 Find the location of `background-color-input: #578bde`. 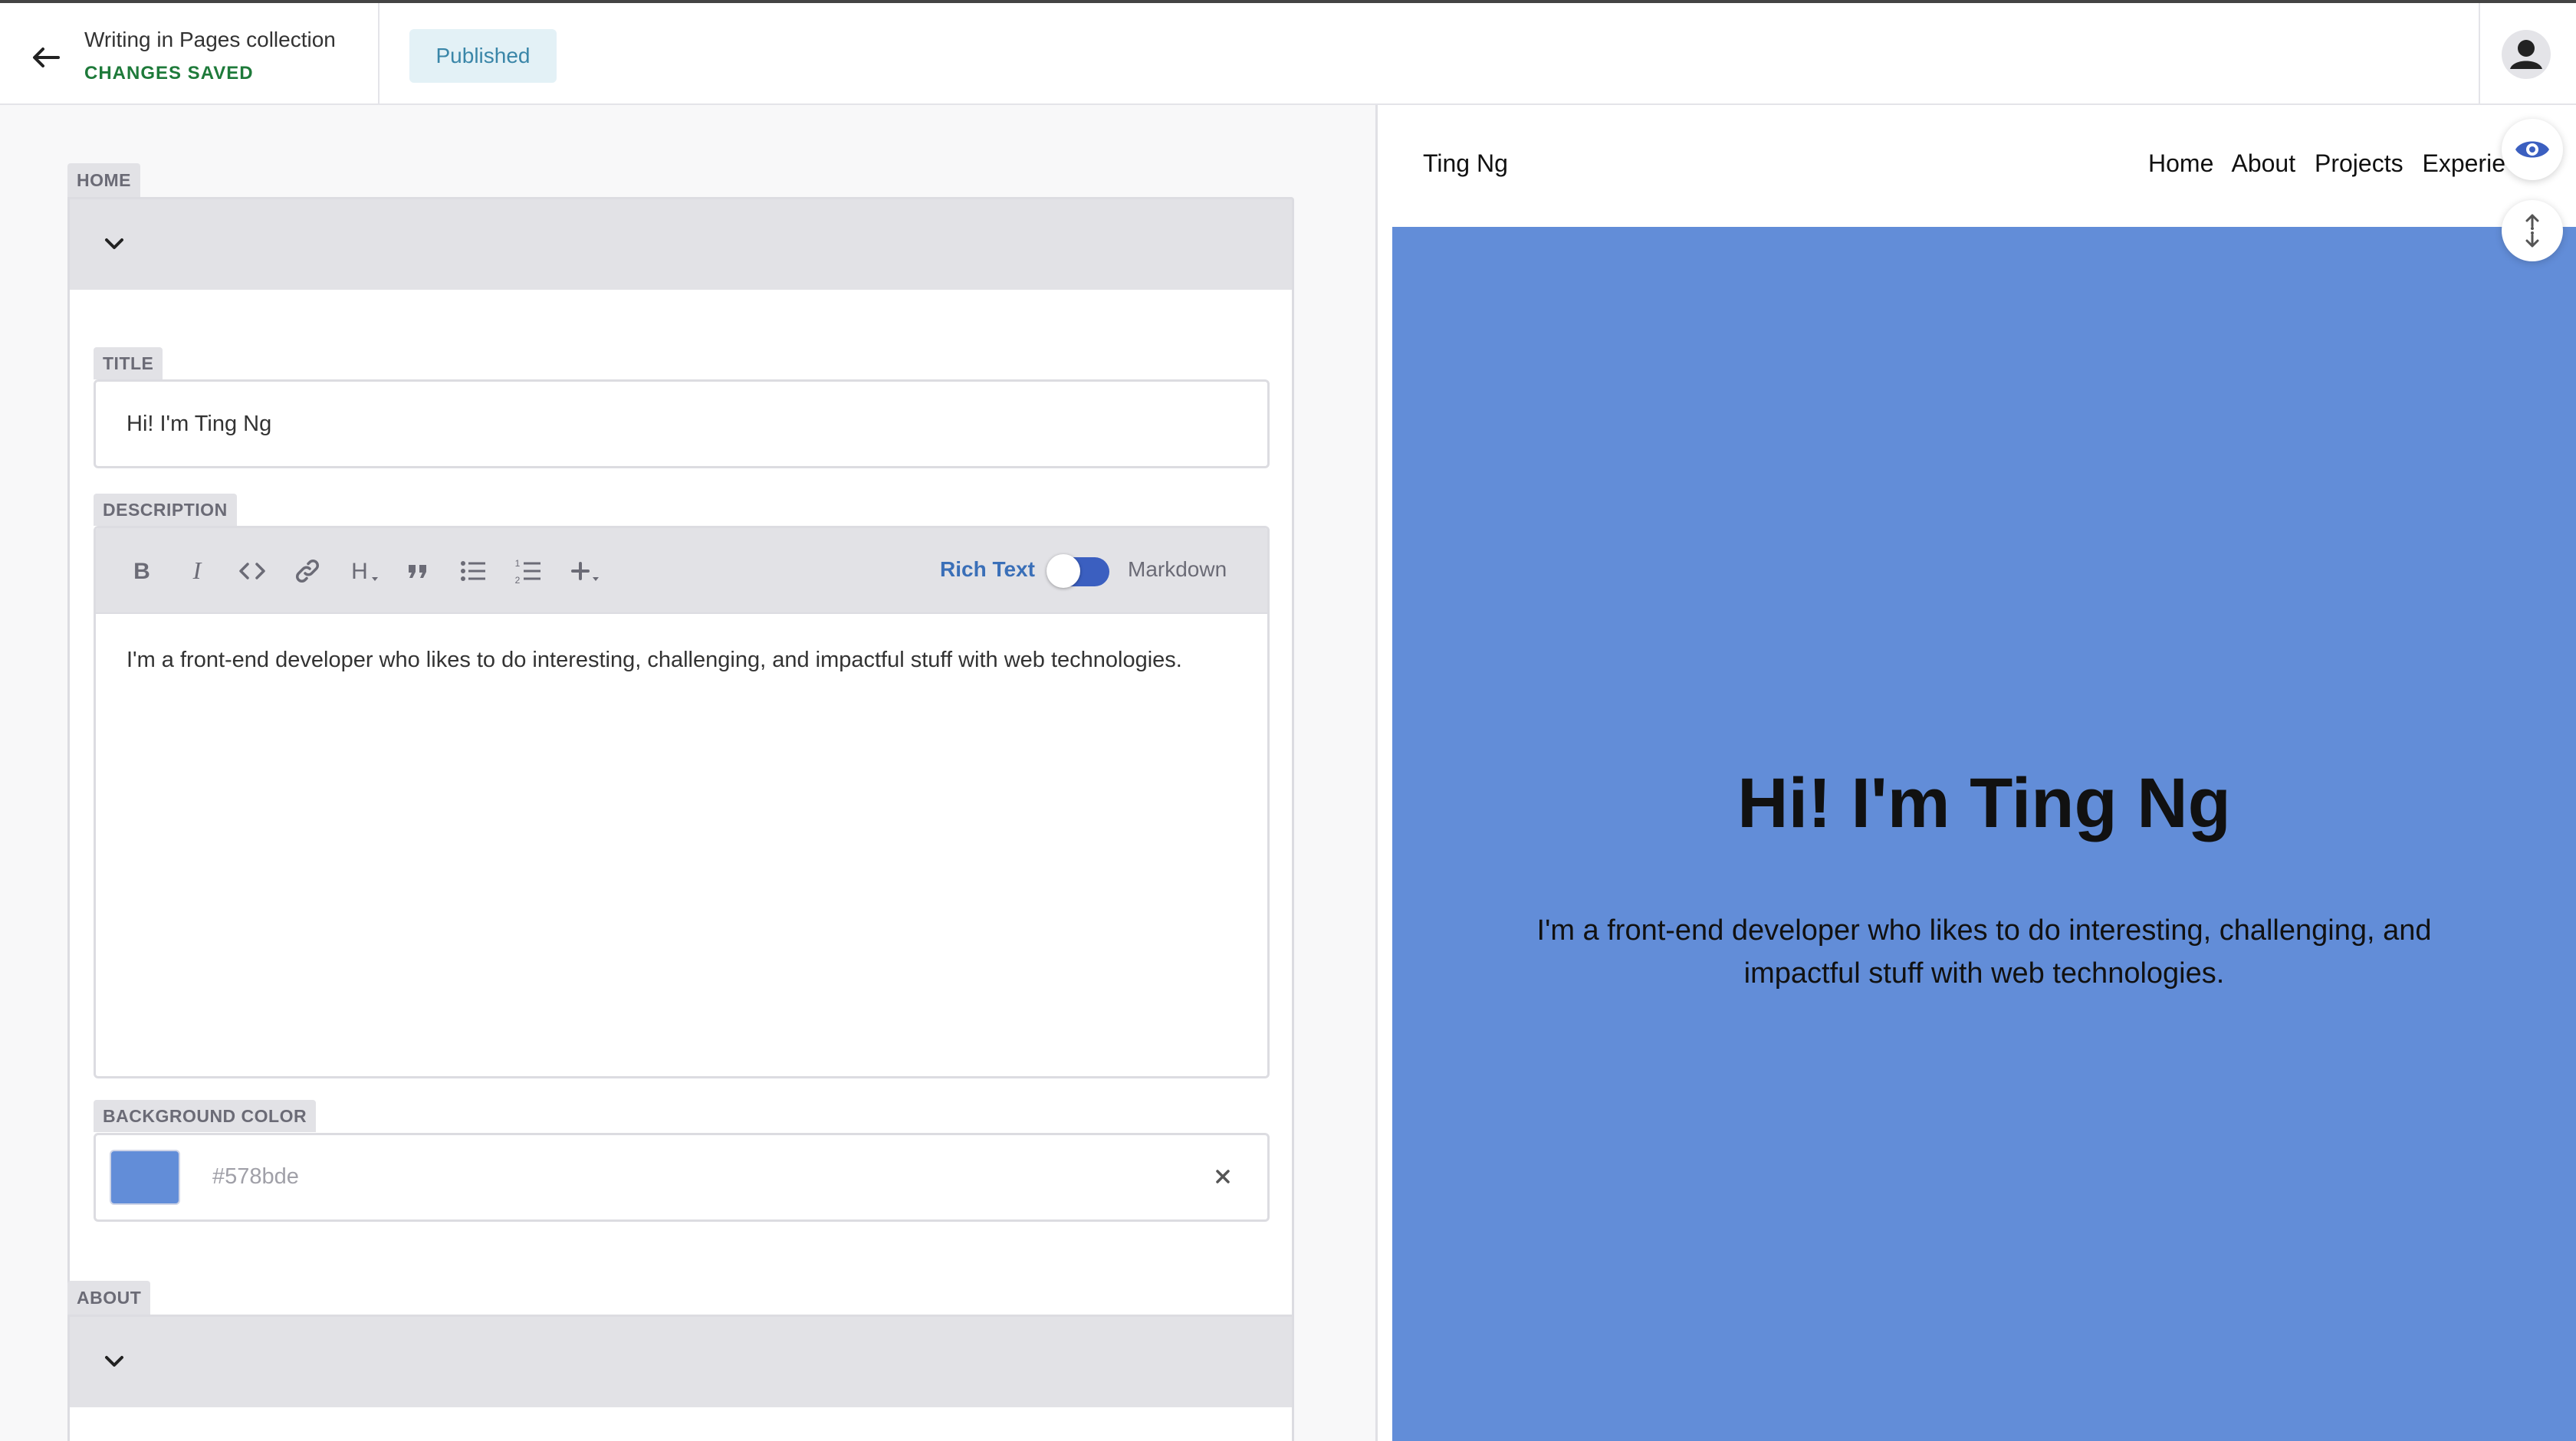

background-color-input: #578bde is located at coordinates (682, 1177).